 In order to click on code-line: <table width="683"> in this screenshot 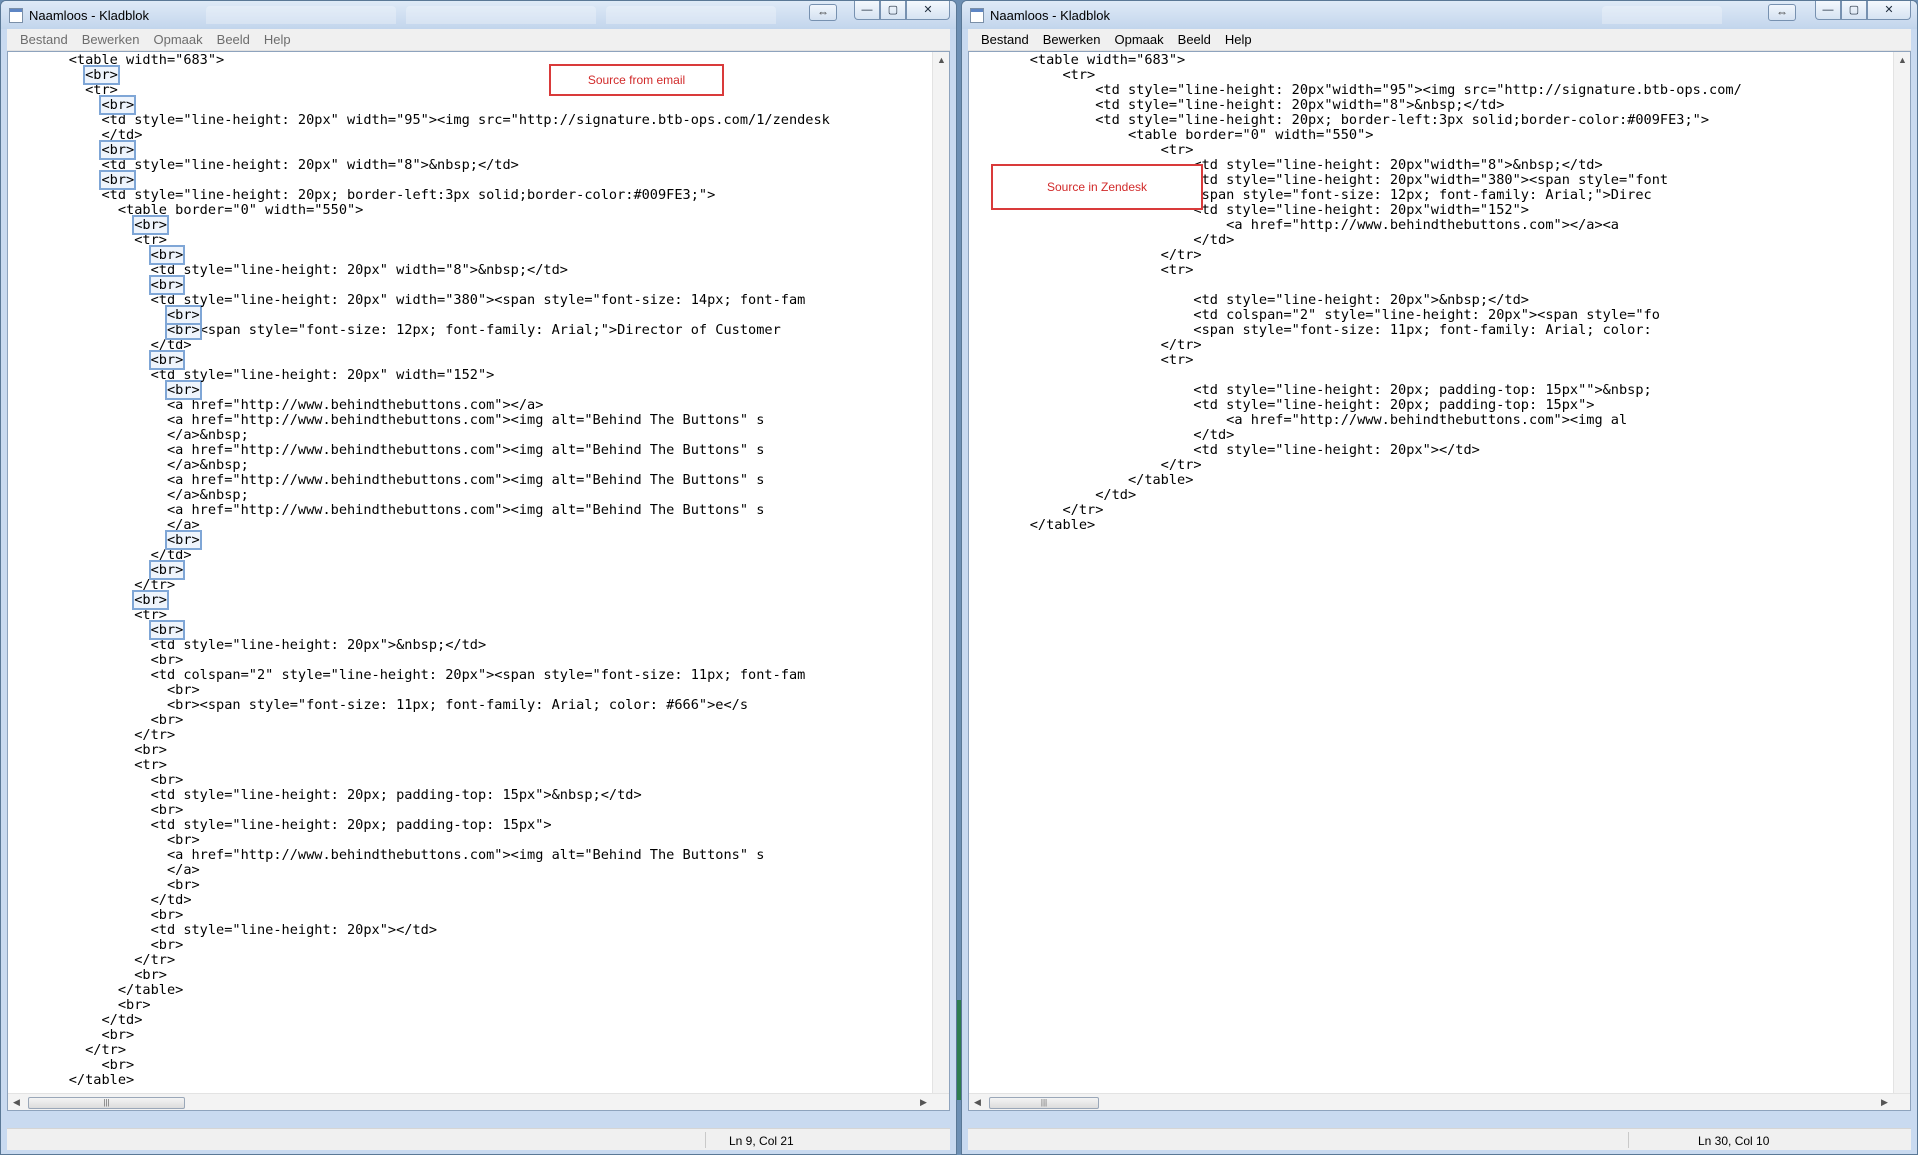, I will do `click(1091, 60)`.